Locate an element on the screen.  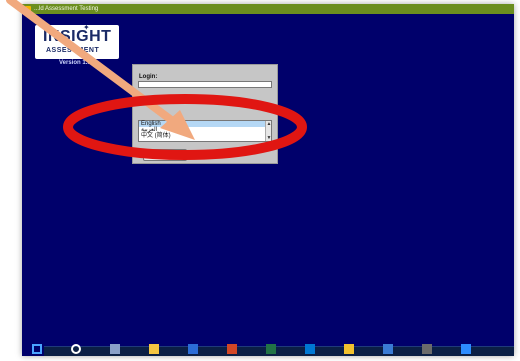
logo: ✦ INSIGHT ASSESSMENT is located at coordinates (77, 41).